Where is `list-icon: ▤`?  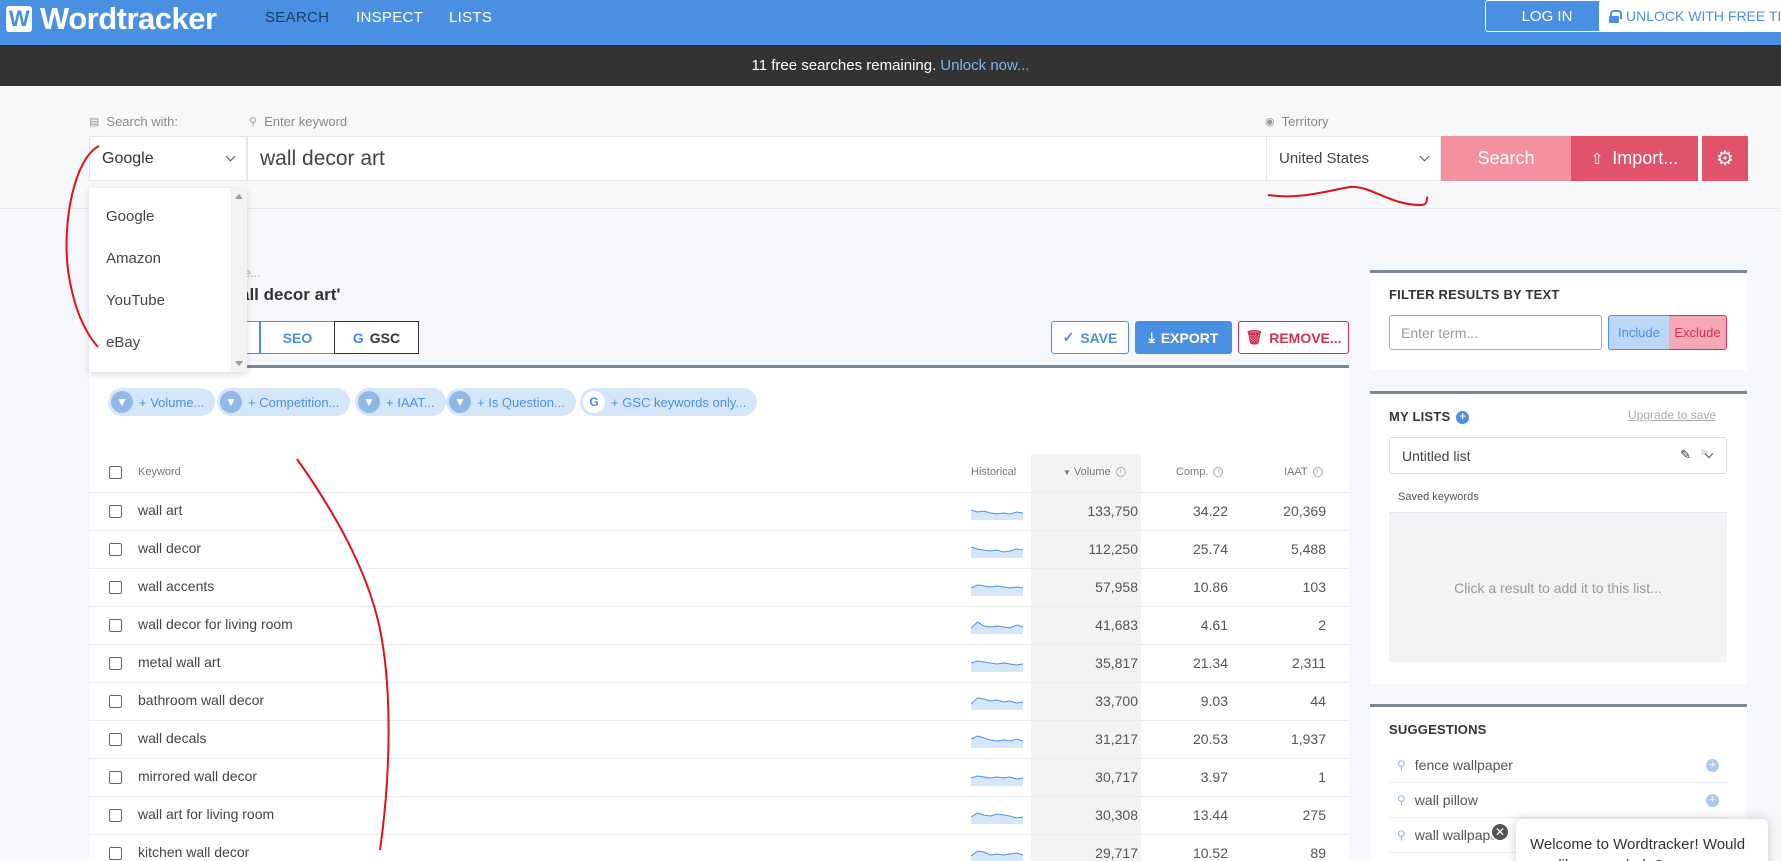 list-icon: ▤ is located at coordinates (94, 122).